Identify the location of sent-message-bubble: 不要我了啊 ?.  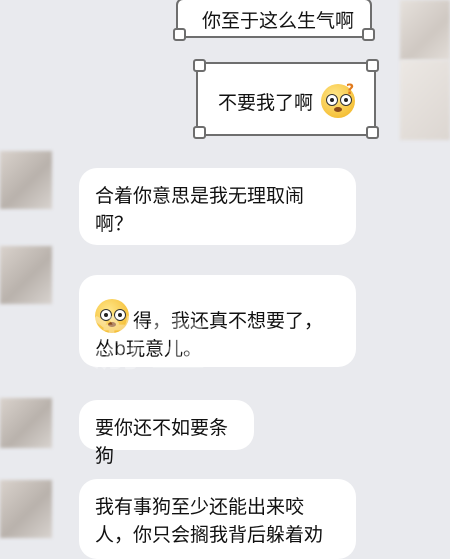
(286, 99).